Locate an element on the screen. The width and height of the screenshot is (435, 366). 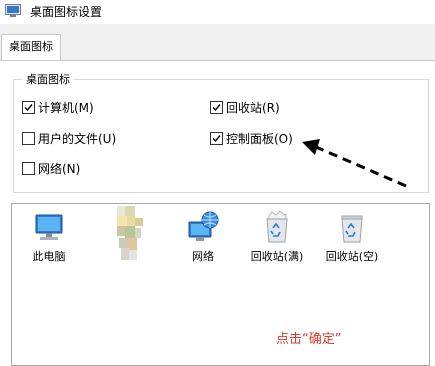
checkbox-user-files: 用户的文件(U) is located at coordinates (69, 138).